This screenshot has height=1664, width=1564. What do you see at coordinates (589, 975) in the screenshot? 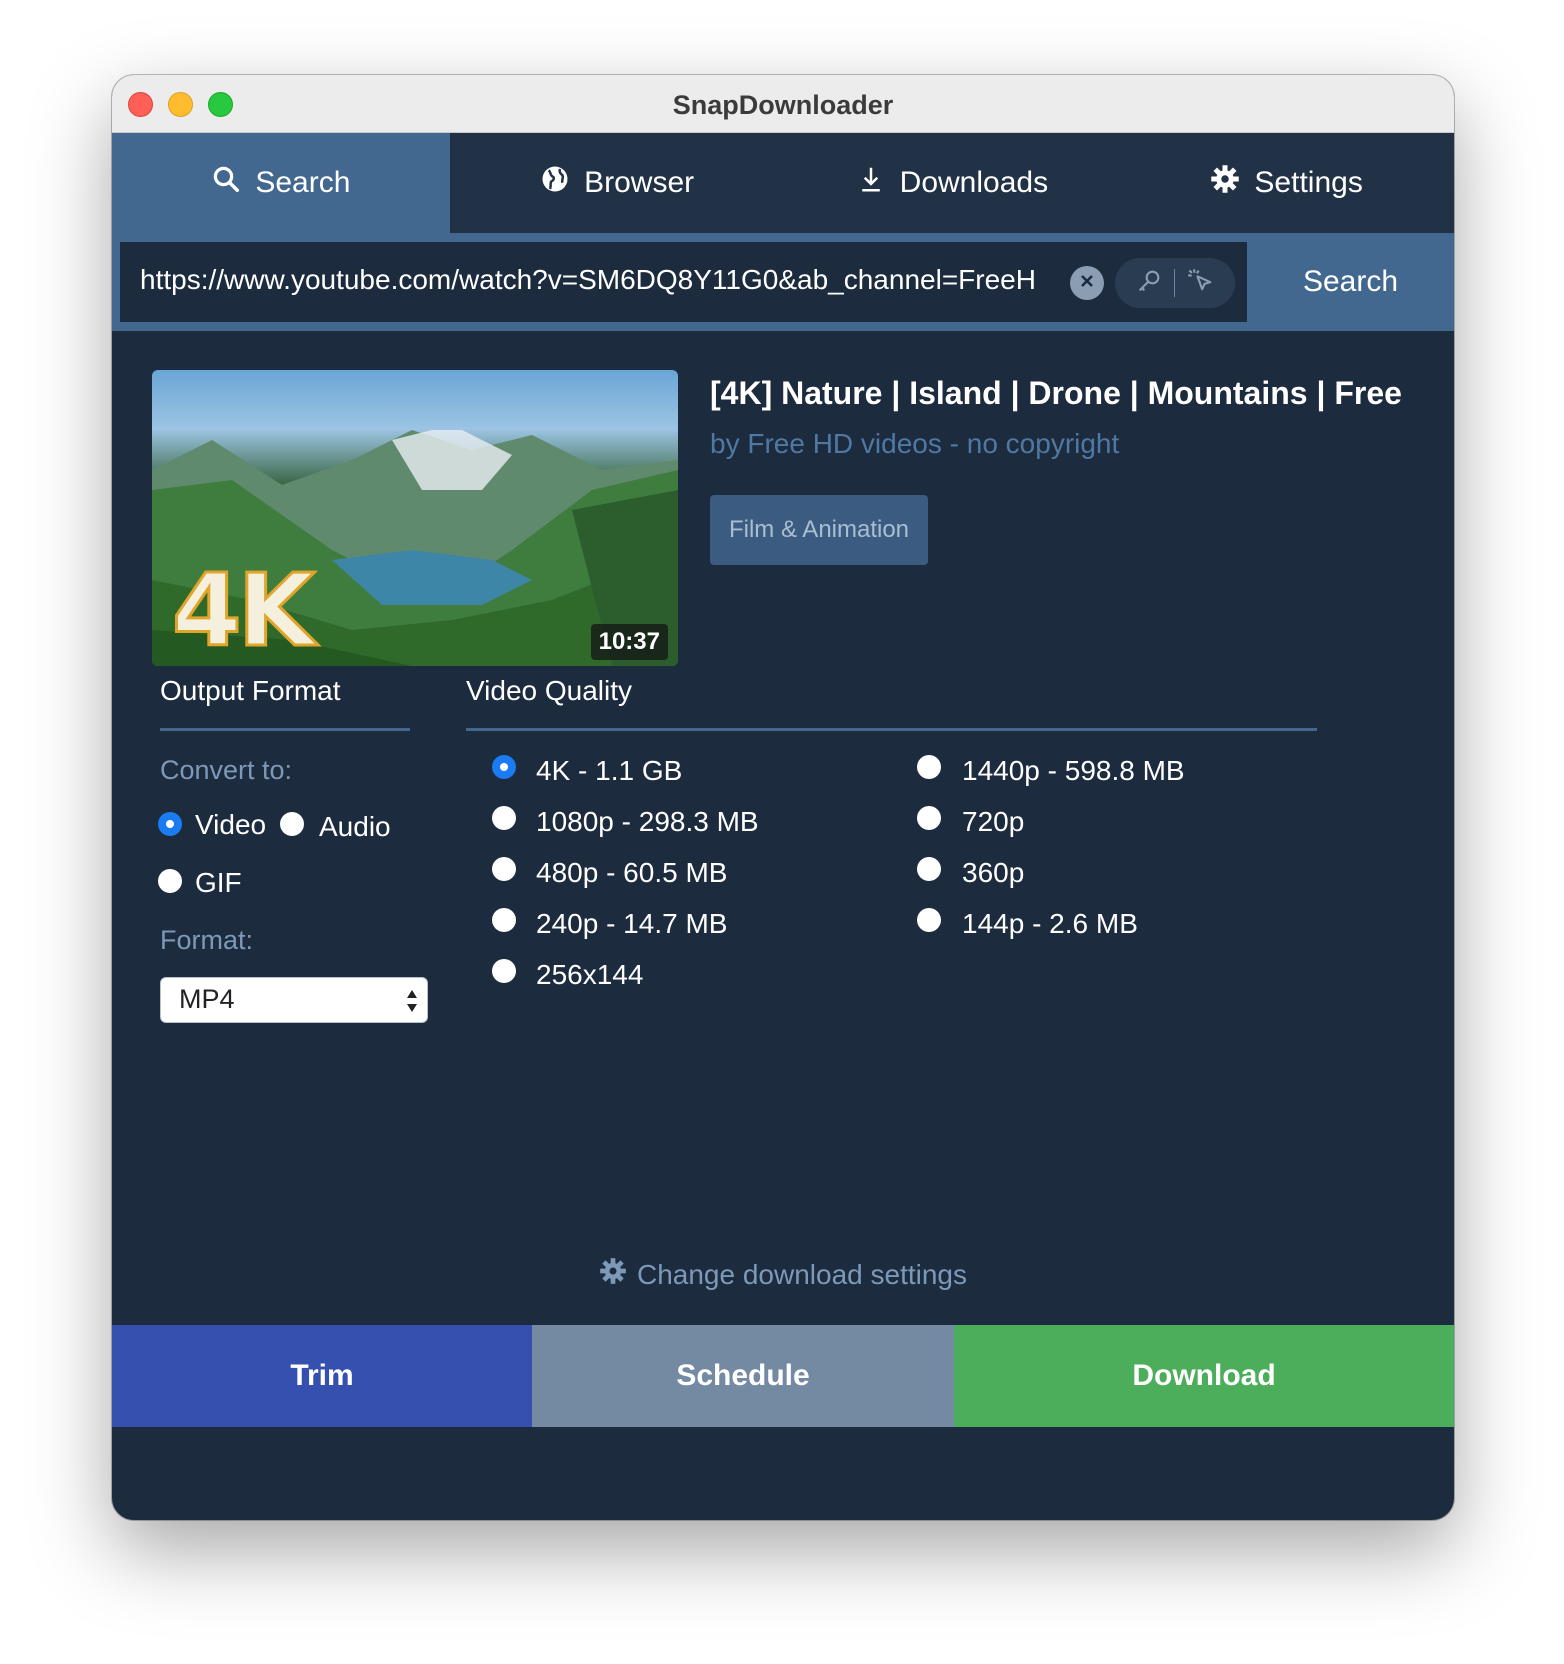
I see `quality-256x144-label: 256x144` at bounding box center [589, 975].